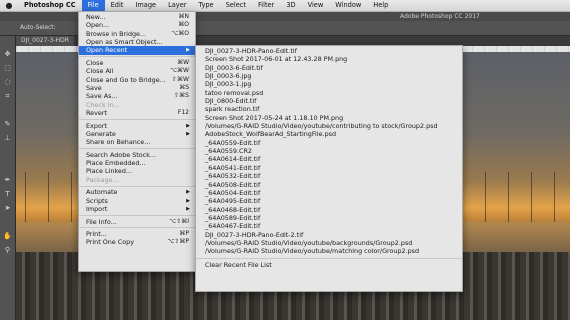 This screenshot has height=320, width=570. What do you see at coordinates (348, 5) in the screenshot?
I see `menu-window: Window` at bounding box center [348, 5].